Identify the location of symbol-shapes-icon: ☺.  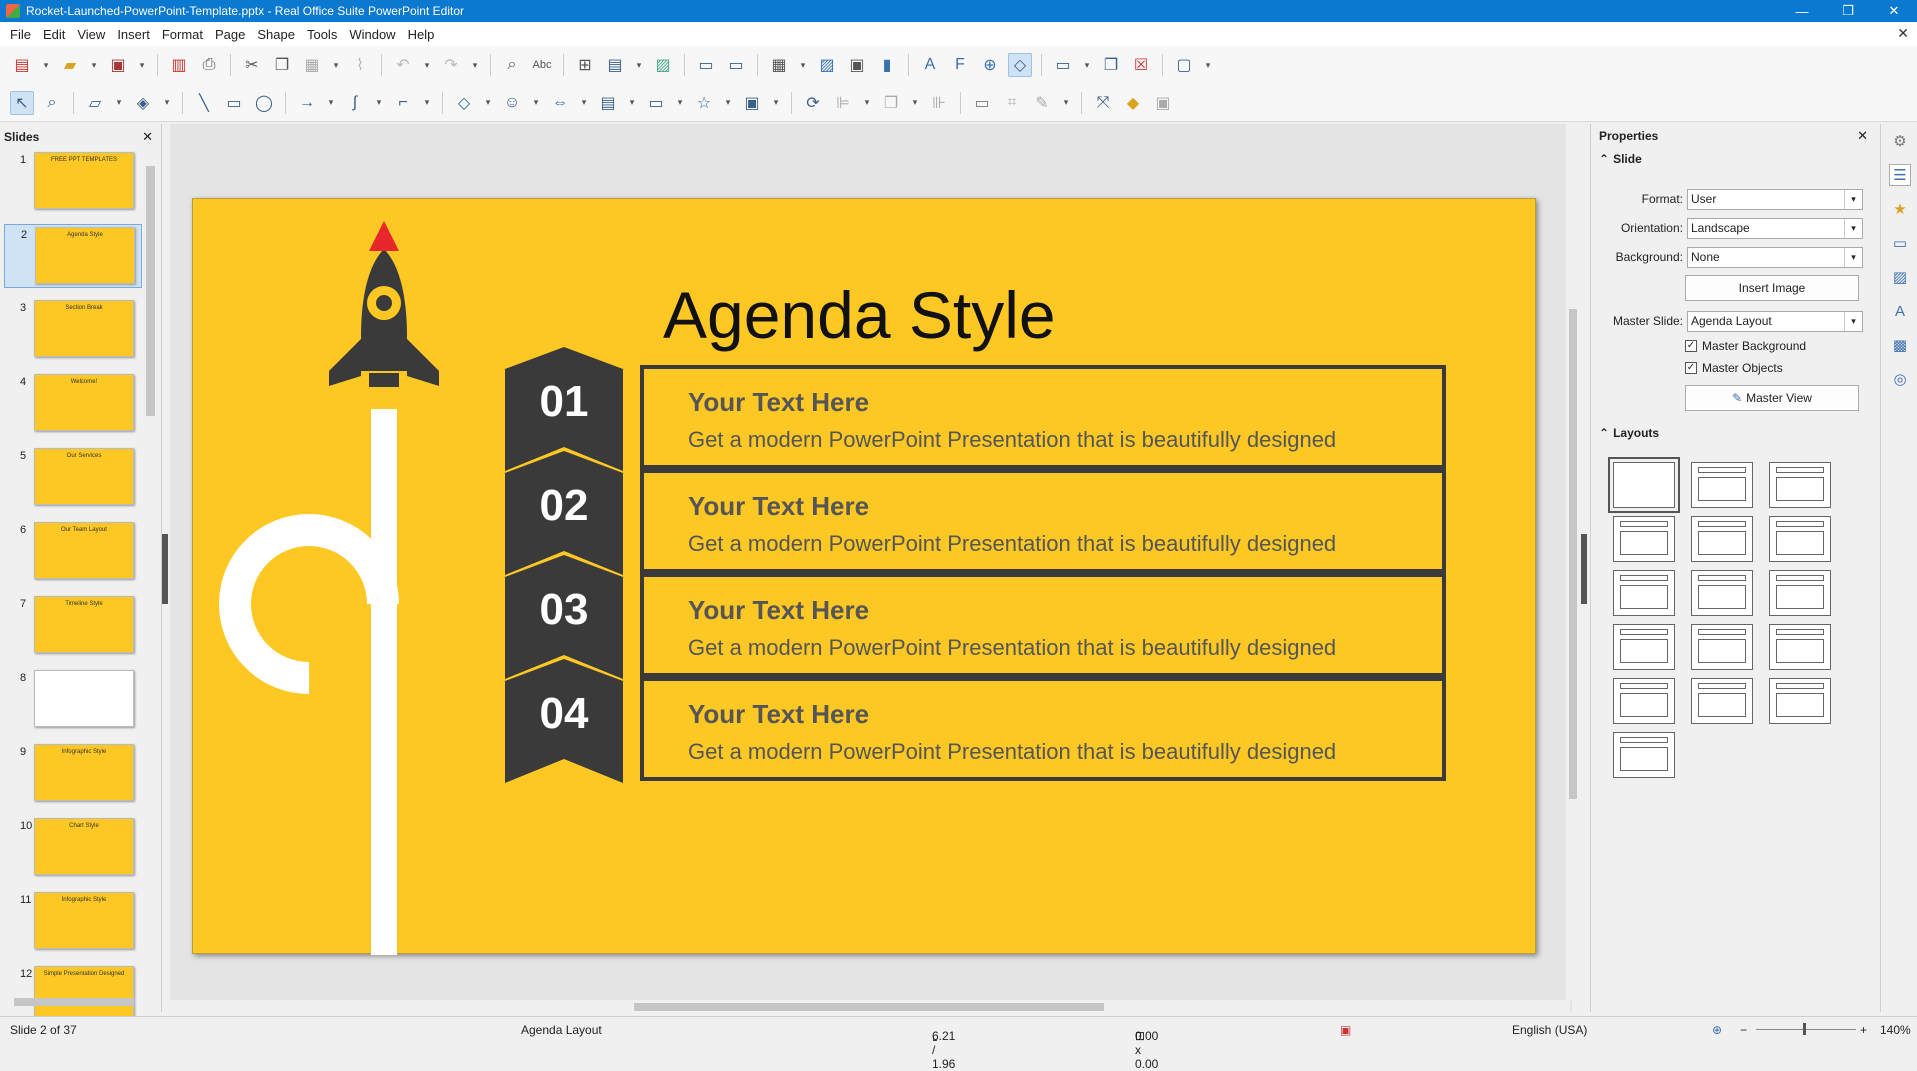
(512, 103).